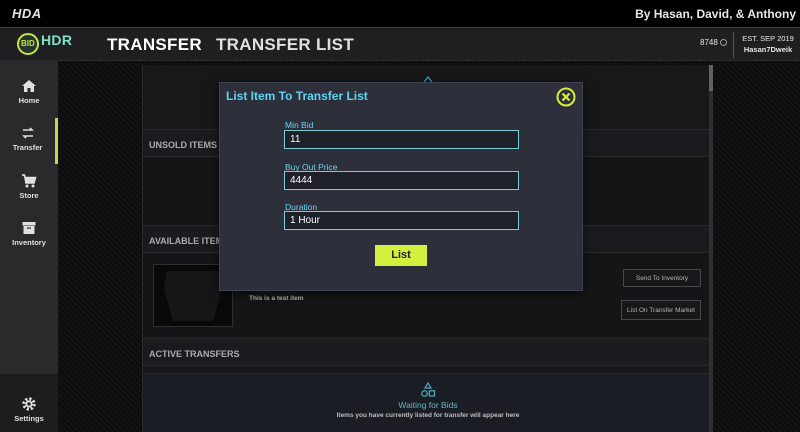  Describe the element at coordinates (401, 180) in the screenshot. I see `buyout-price-input` at that location.